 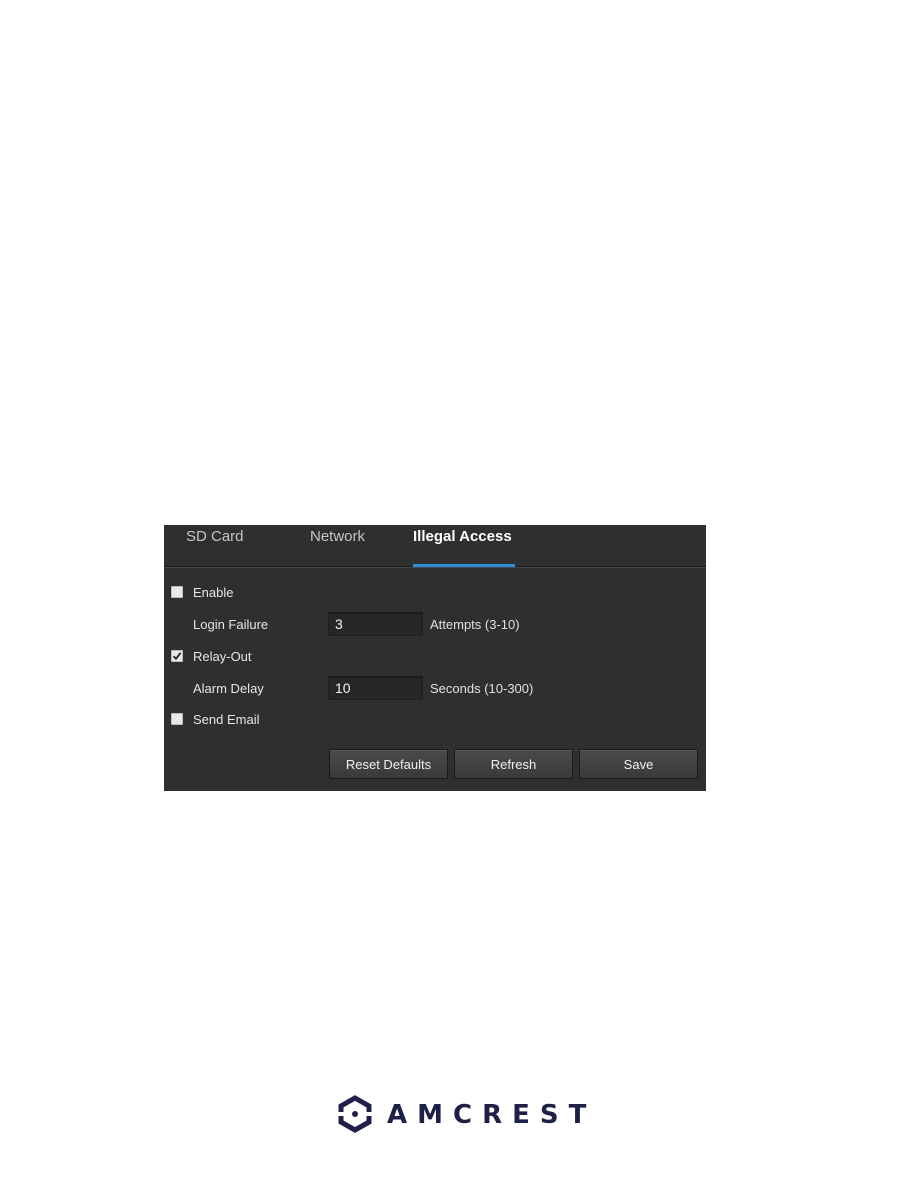 What do you see at coordinates (213, 592) in the screenshot?
I see `enable-label: Enable` at bounding box center [213, 592].